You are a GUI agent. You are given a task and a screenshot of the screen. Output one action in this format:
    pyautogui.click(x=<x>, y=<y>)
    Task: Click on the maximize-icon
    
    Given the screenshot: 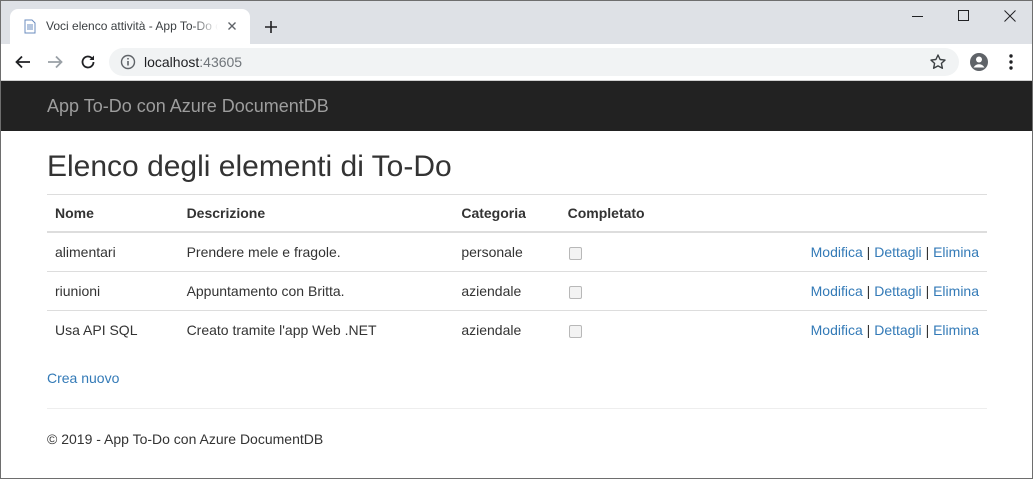 What is the action you would take?
    pyautogui.click(x=964, y=17)
    